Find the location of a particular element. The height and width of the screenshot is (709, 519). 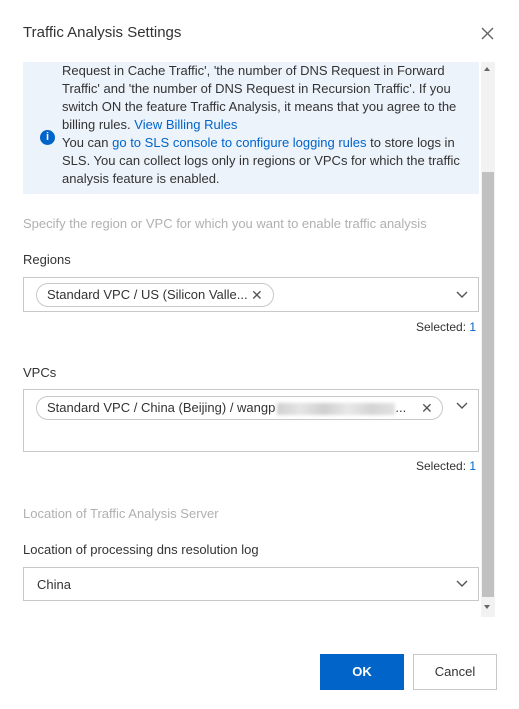

regions-selected-label: Selected: is located at coordinates (443, 327).